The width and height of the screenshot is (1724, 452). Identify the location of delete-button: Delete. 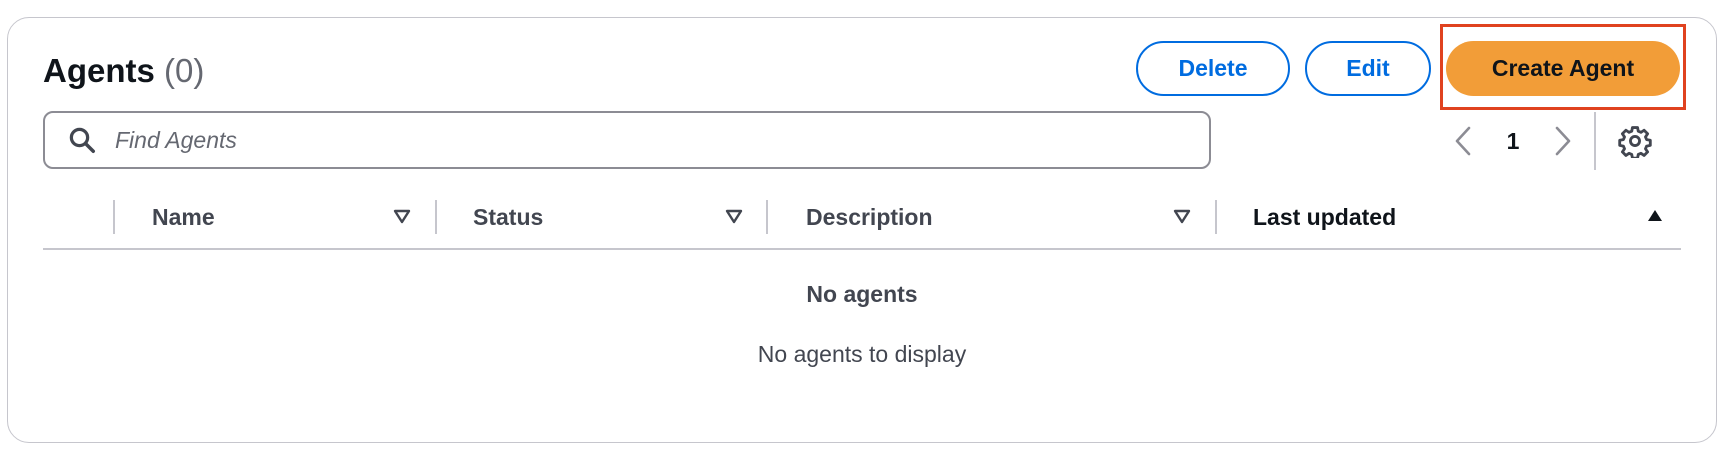
(1213, 68).